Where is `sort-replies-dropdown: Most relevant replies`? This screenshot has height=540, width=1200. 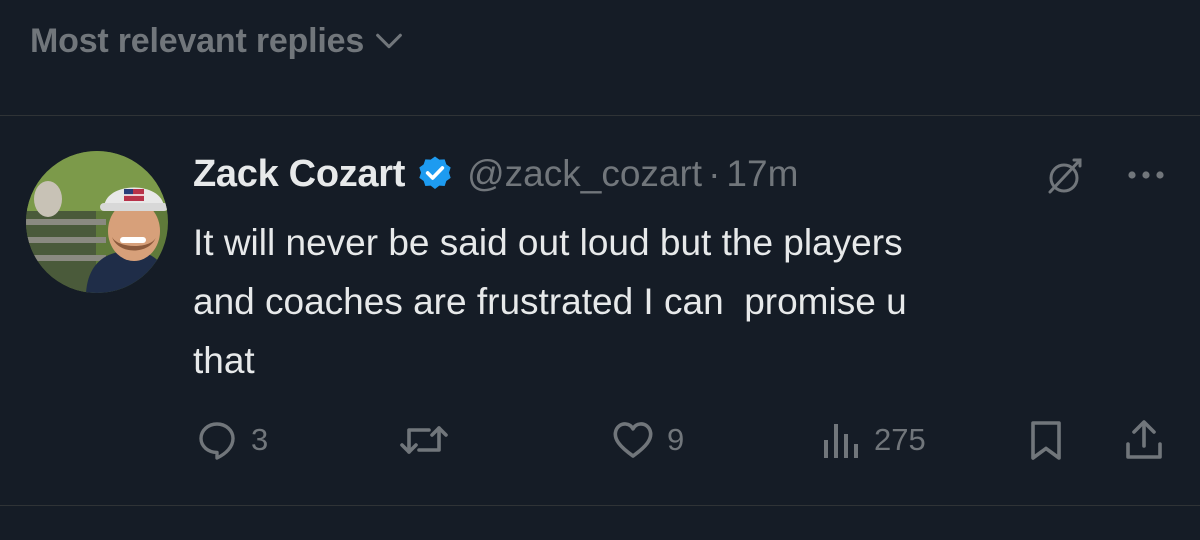 sort-replies-dropdown: Most relevant replies is located at coordinates (218, 41).